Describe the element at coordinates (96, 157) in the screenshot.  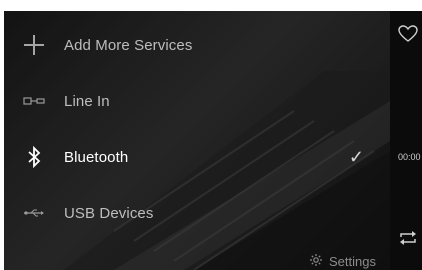
I see `menu-item-label: Bluetooth` at that location.